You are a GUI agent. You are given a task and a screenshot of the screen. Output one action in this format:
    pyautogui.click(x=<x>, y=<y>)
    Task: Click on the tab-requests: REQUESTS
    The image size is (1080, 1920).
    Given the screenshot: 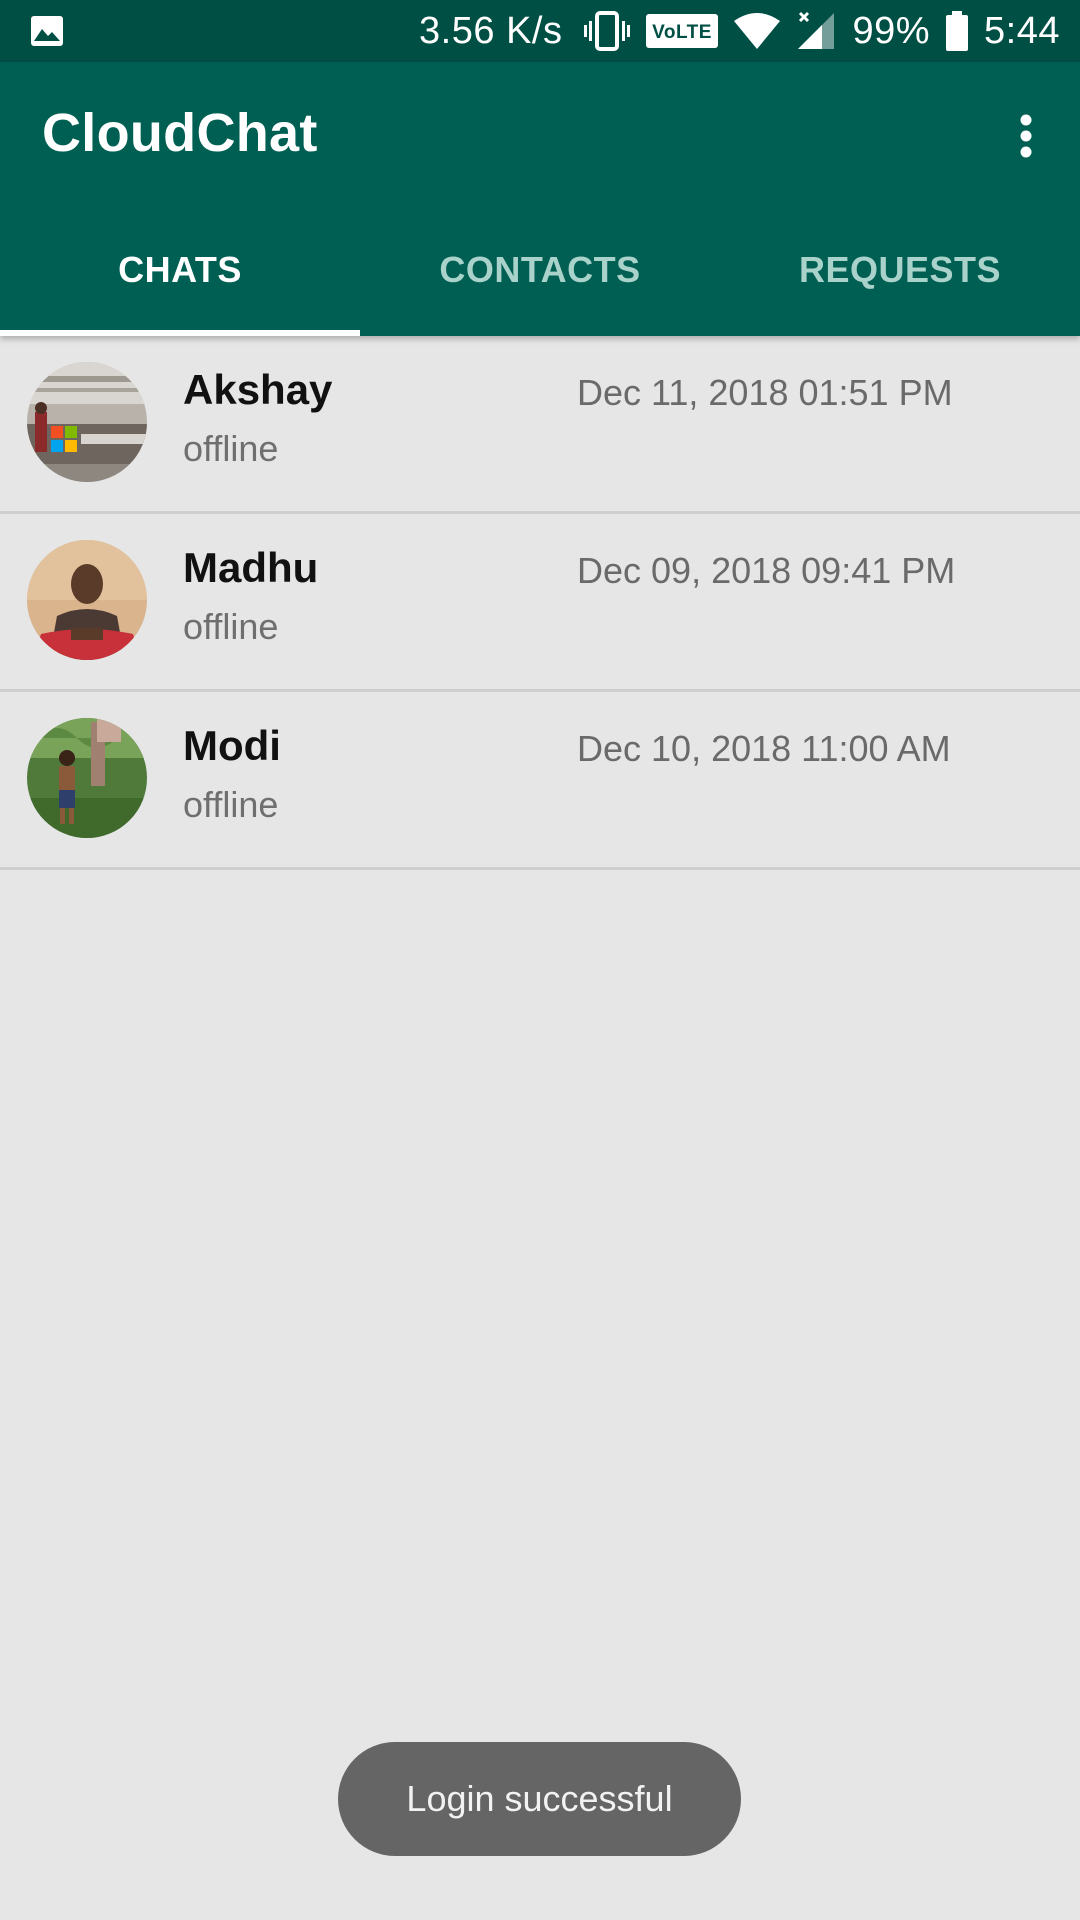 What is the action you would take?
    pyautogui.click(x=900, y=270)
    